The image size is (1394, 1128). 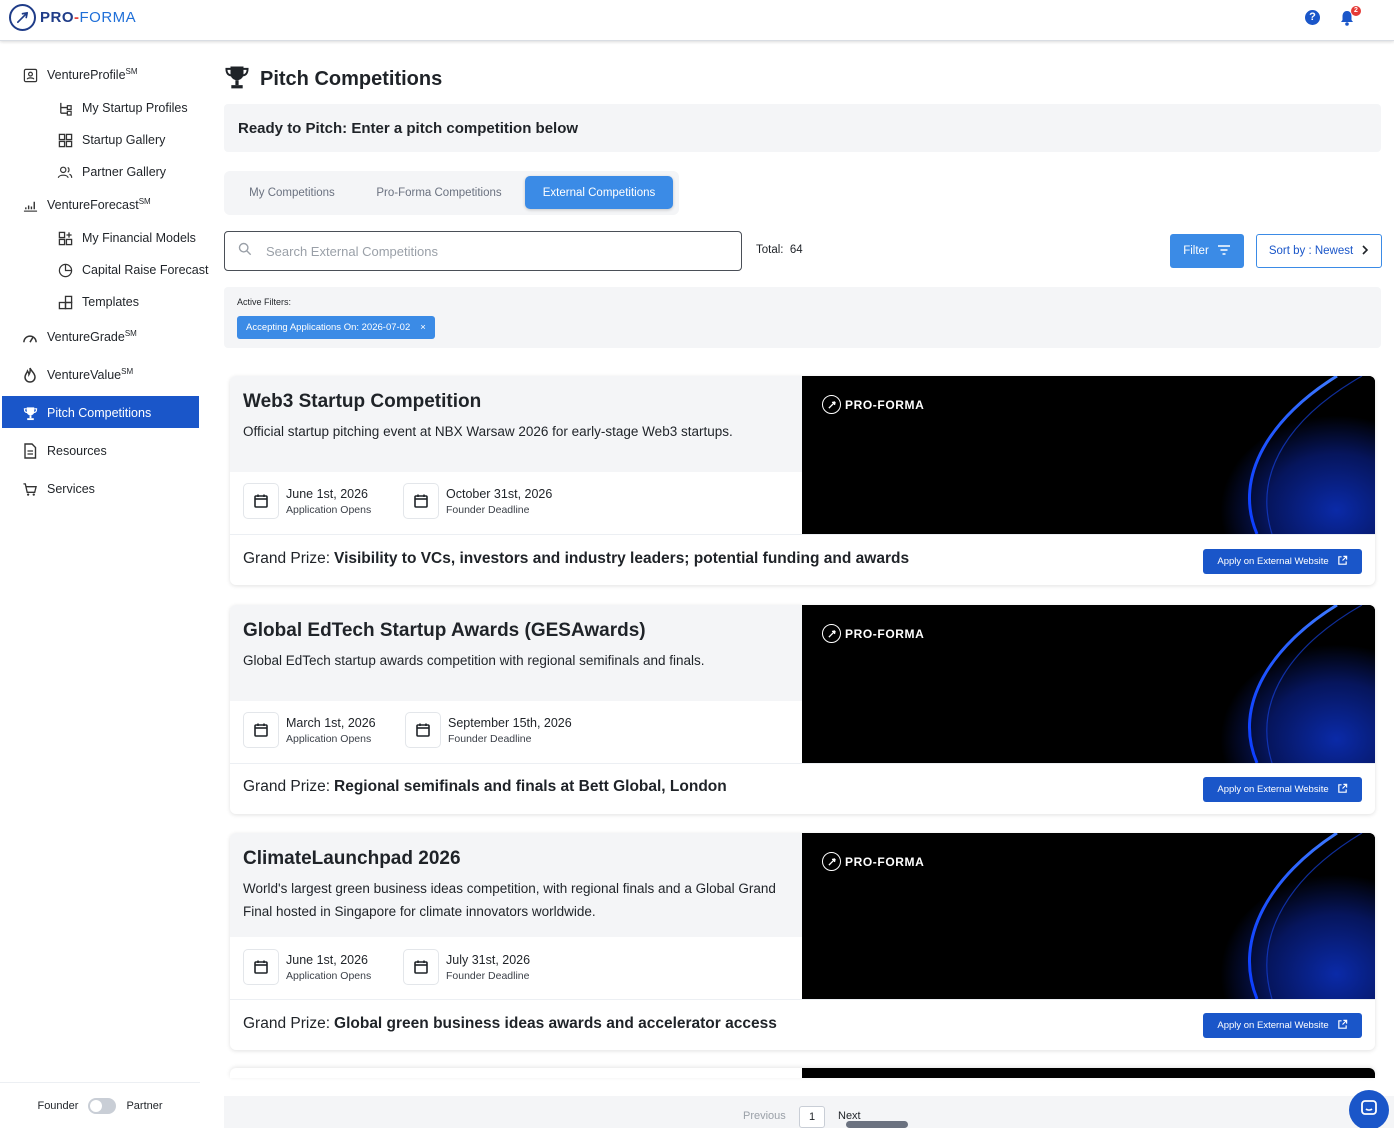 What do you see at coordinates (124, 140) in the screenshot?
I see `sidebar-item-label: Startup Gallery` at bounding box center [124, 140].